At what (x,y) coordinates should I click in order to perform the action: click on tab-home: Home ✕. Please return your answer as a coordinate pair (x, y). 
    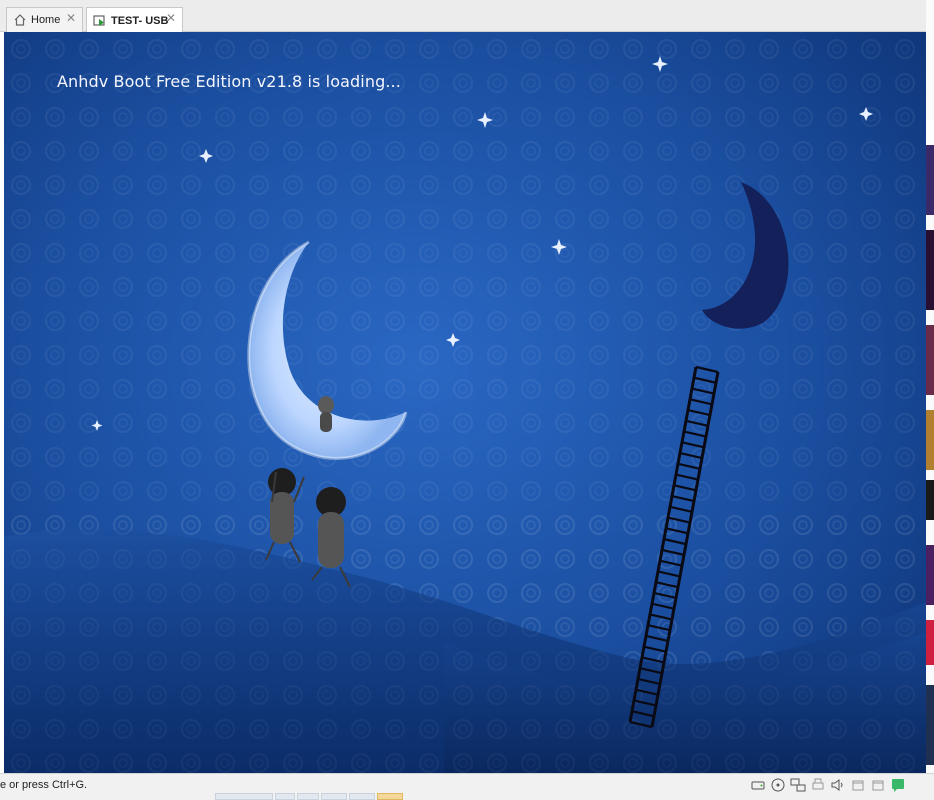
    Looking at the image, I should click on (44, 19).